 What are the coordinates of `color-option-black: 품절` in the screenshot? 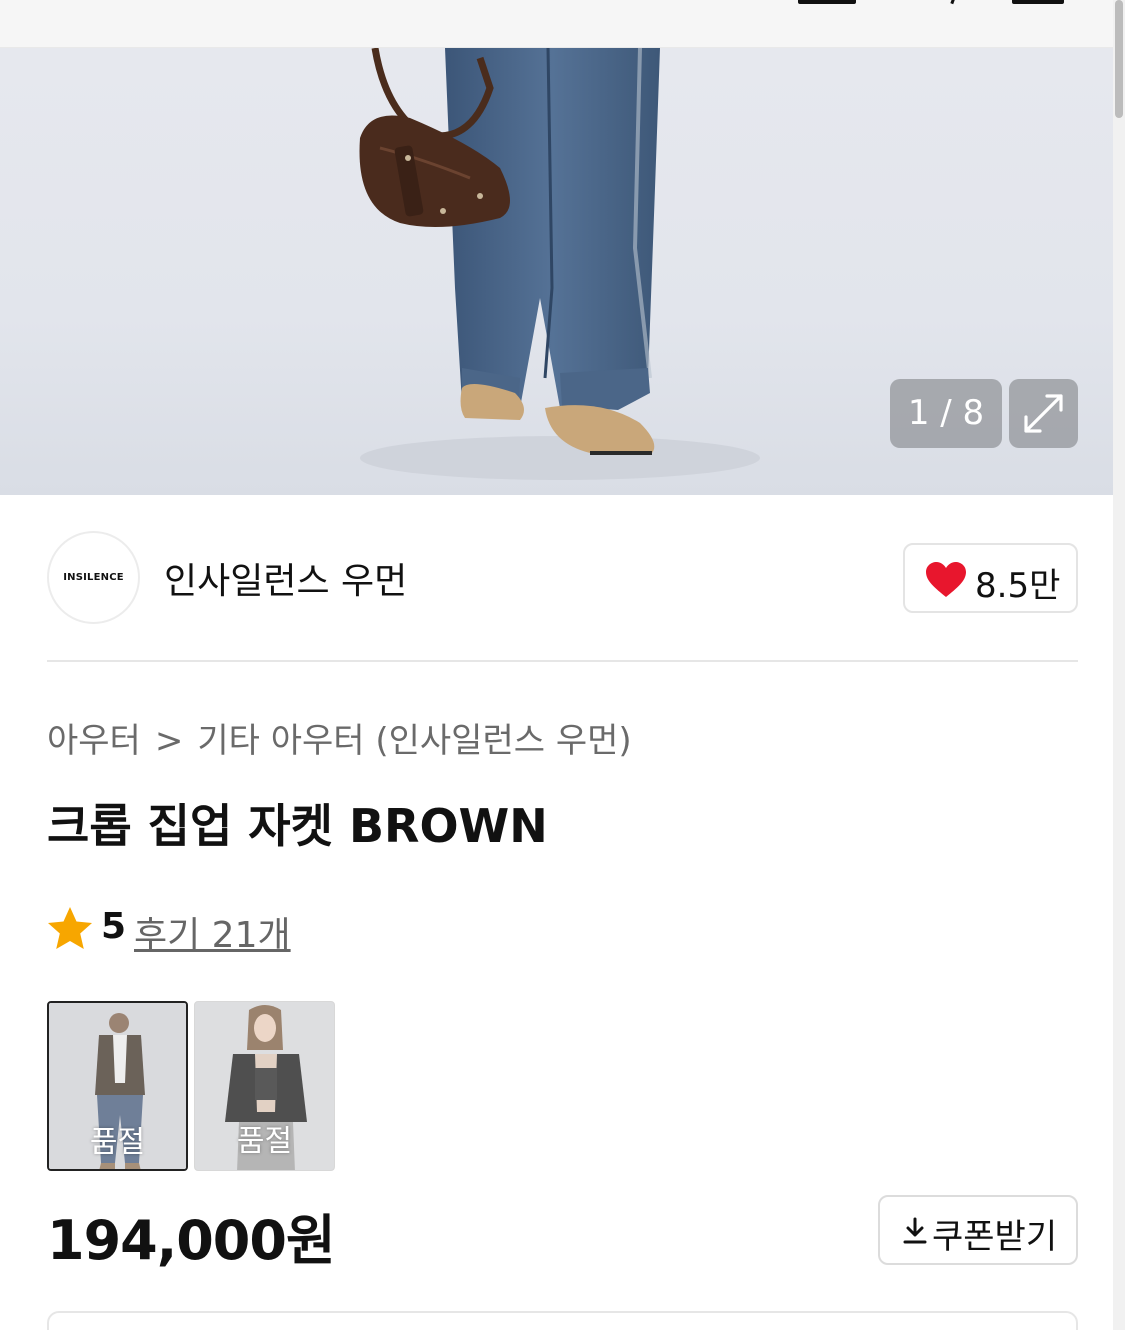 It's located at (264, 1086).